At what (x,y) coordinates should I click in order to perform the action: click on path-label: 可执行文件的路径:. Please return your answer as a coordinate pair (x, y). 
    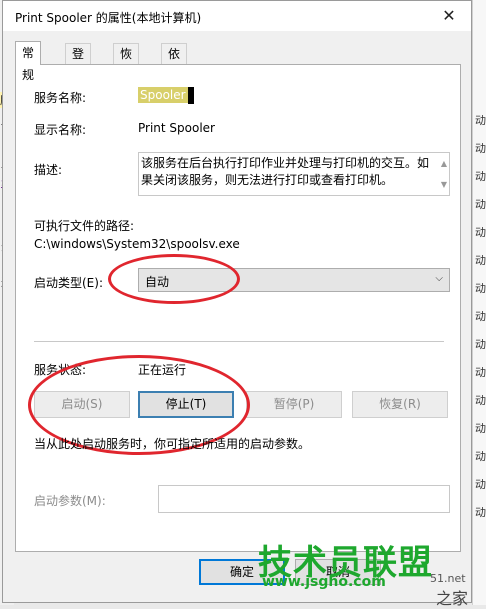
    Looking at the image, I should click on (84, 226).